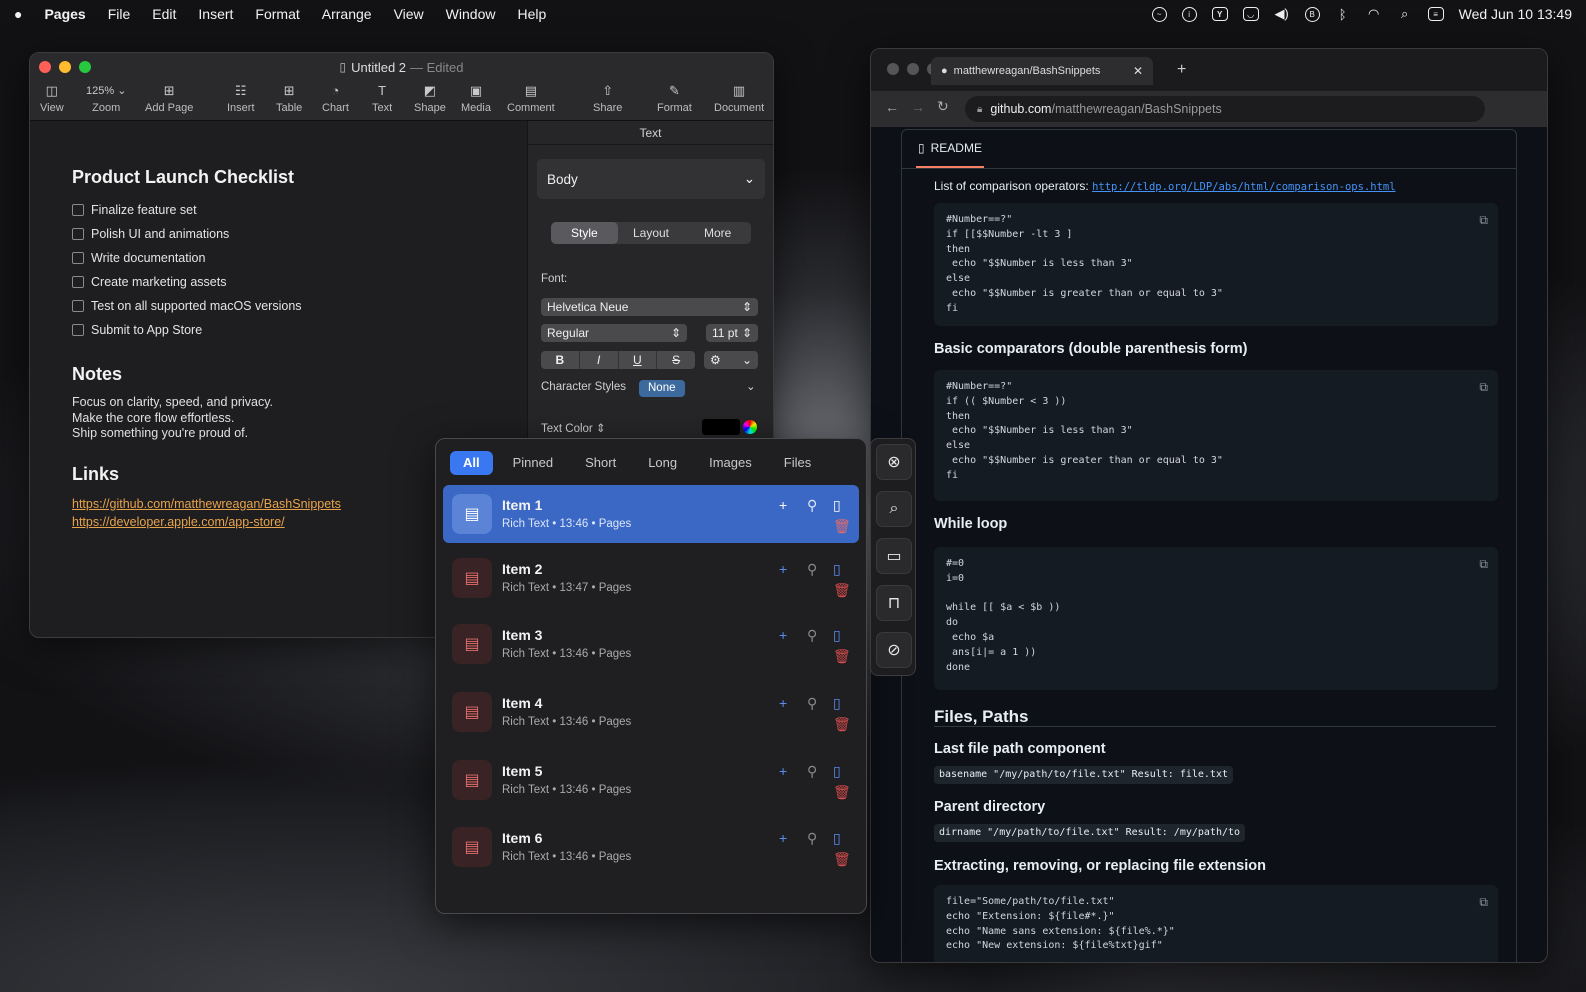  What do you see at coordinates (1219, 14) in the screenshot?
I see `y-icon: Y` at bounding box center [1219, 14].